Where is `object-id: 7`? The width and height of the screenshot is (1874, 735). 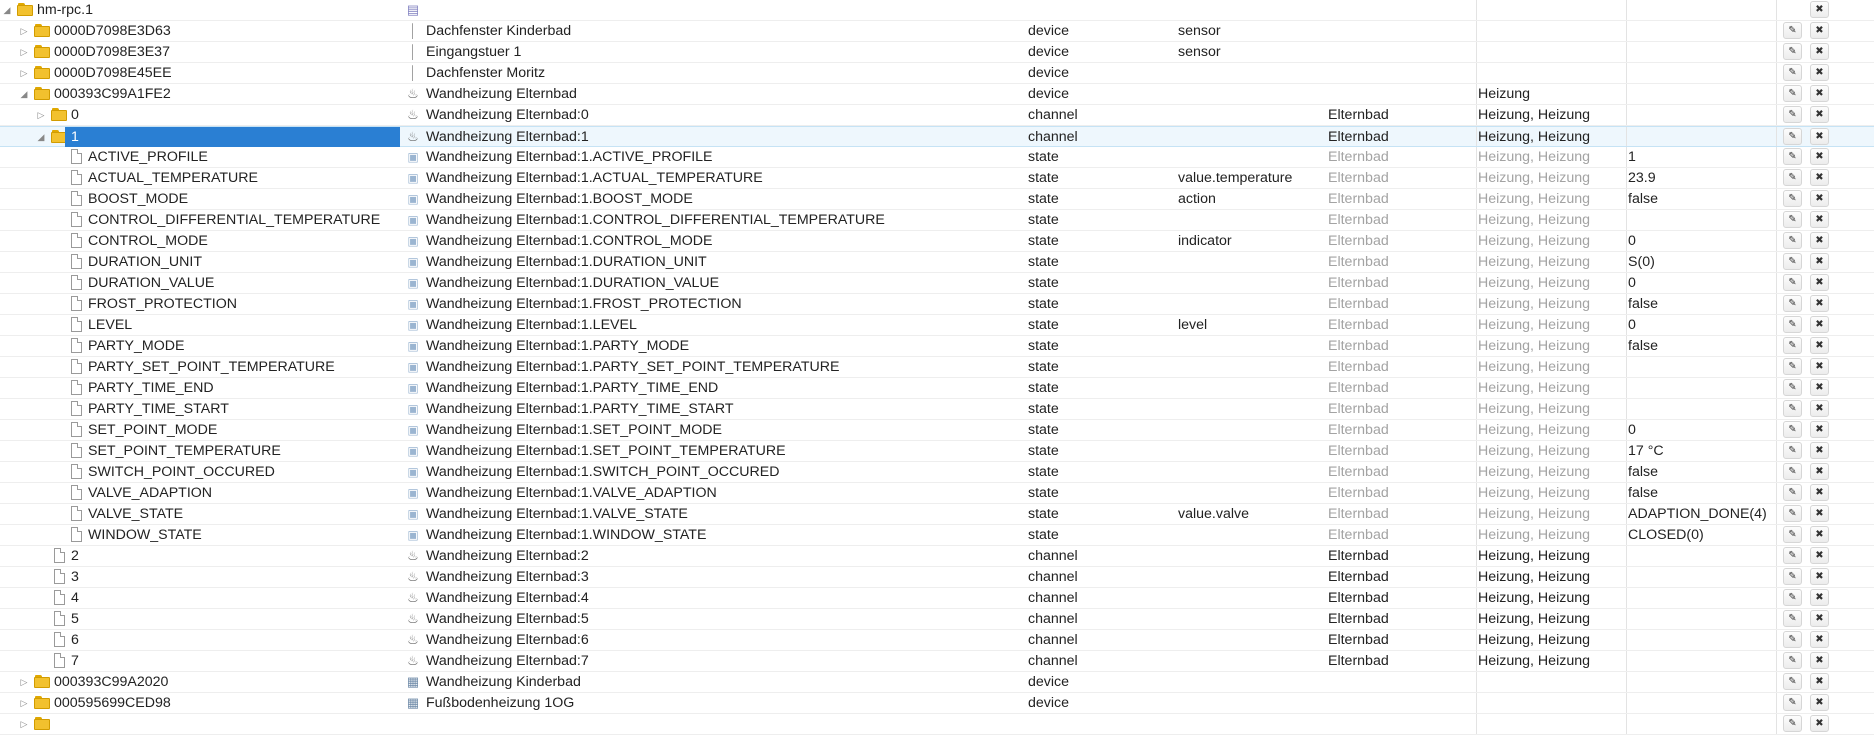
object-id: 7 is located at coordinates (75, 661).